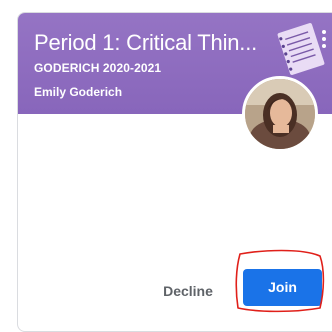 Image resolution: width=332 pixels, height=332 pixels. What do you see at coordinates (188, 291) in the screenshot?
I see `decline-button: Decline` at bounding box center [188, 291].